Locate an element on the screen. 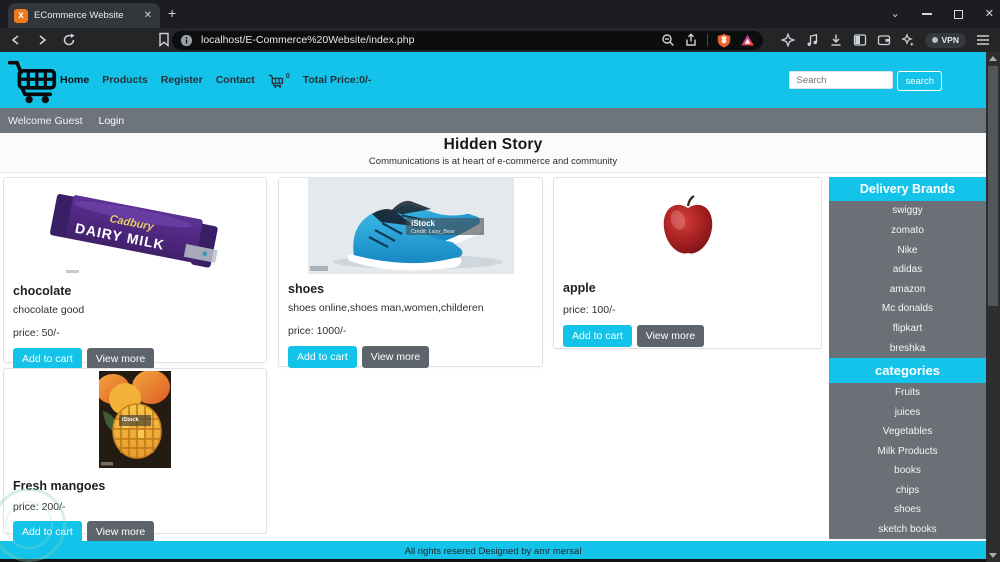 The width and height of the screenshot is (1000, 562). product-card-apple: apple price: 100/- Add to cart View more is located at coordinates (687, 263).